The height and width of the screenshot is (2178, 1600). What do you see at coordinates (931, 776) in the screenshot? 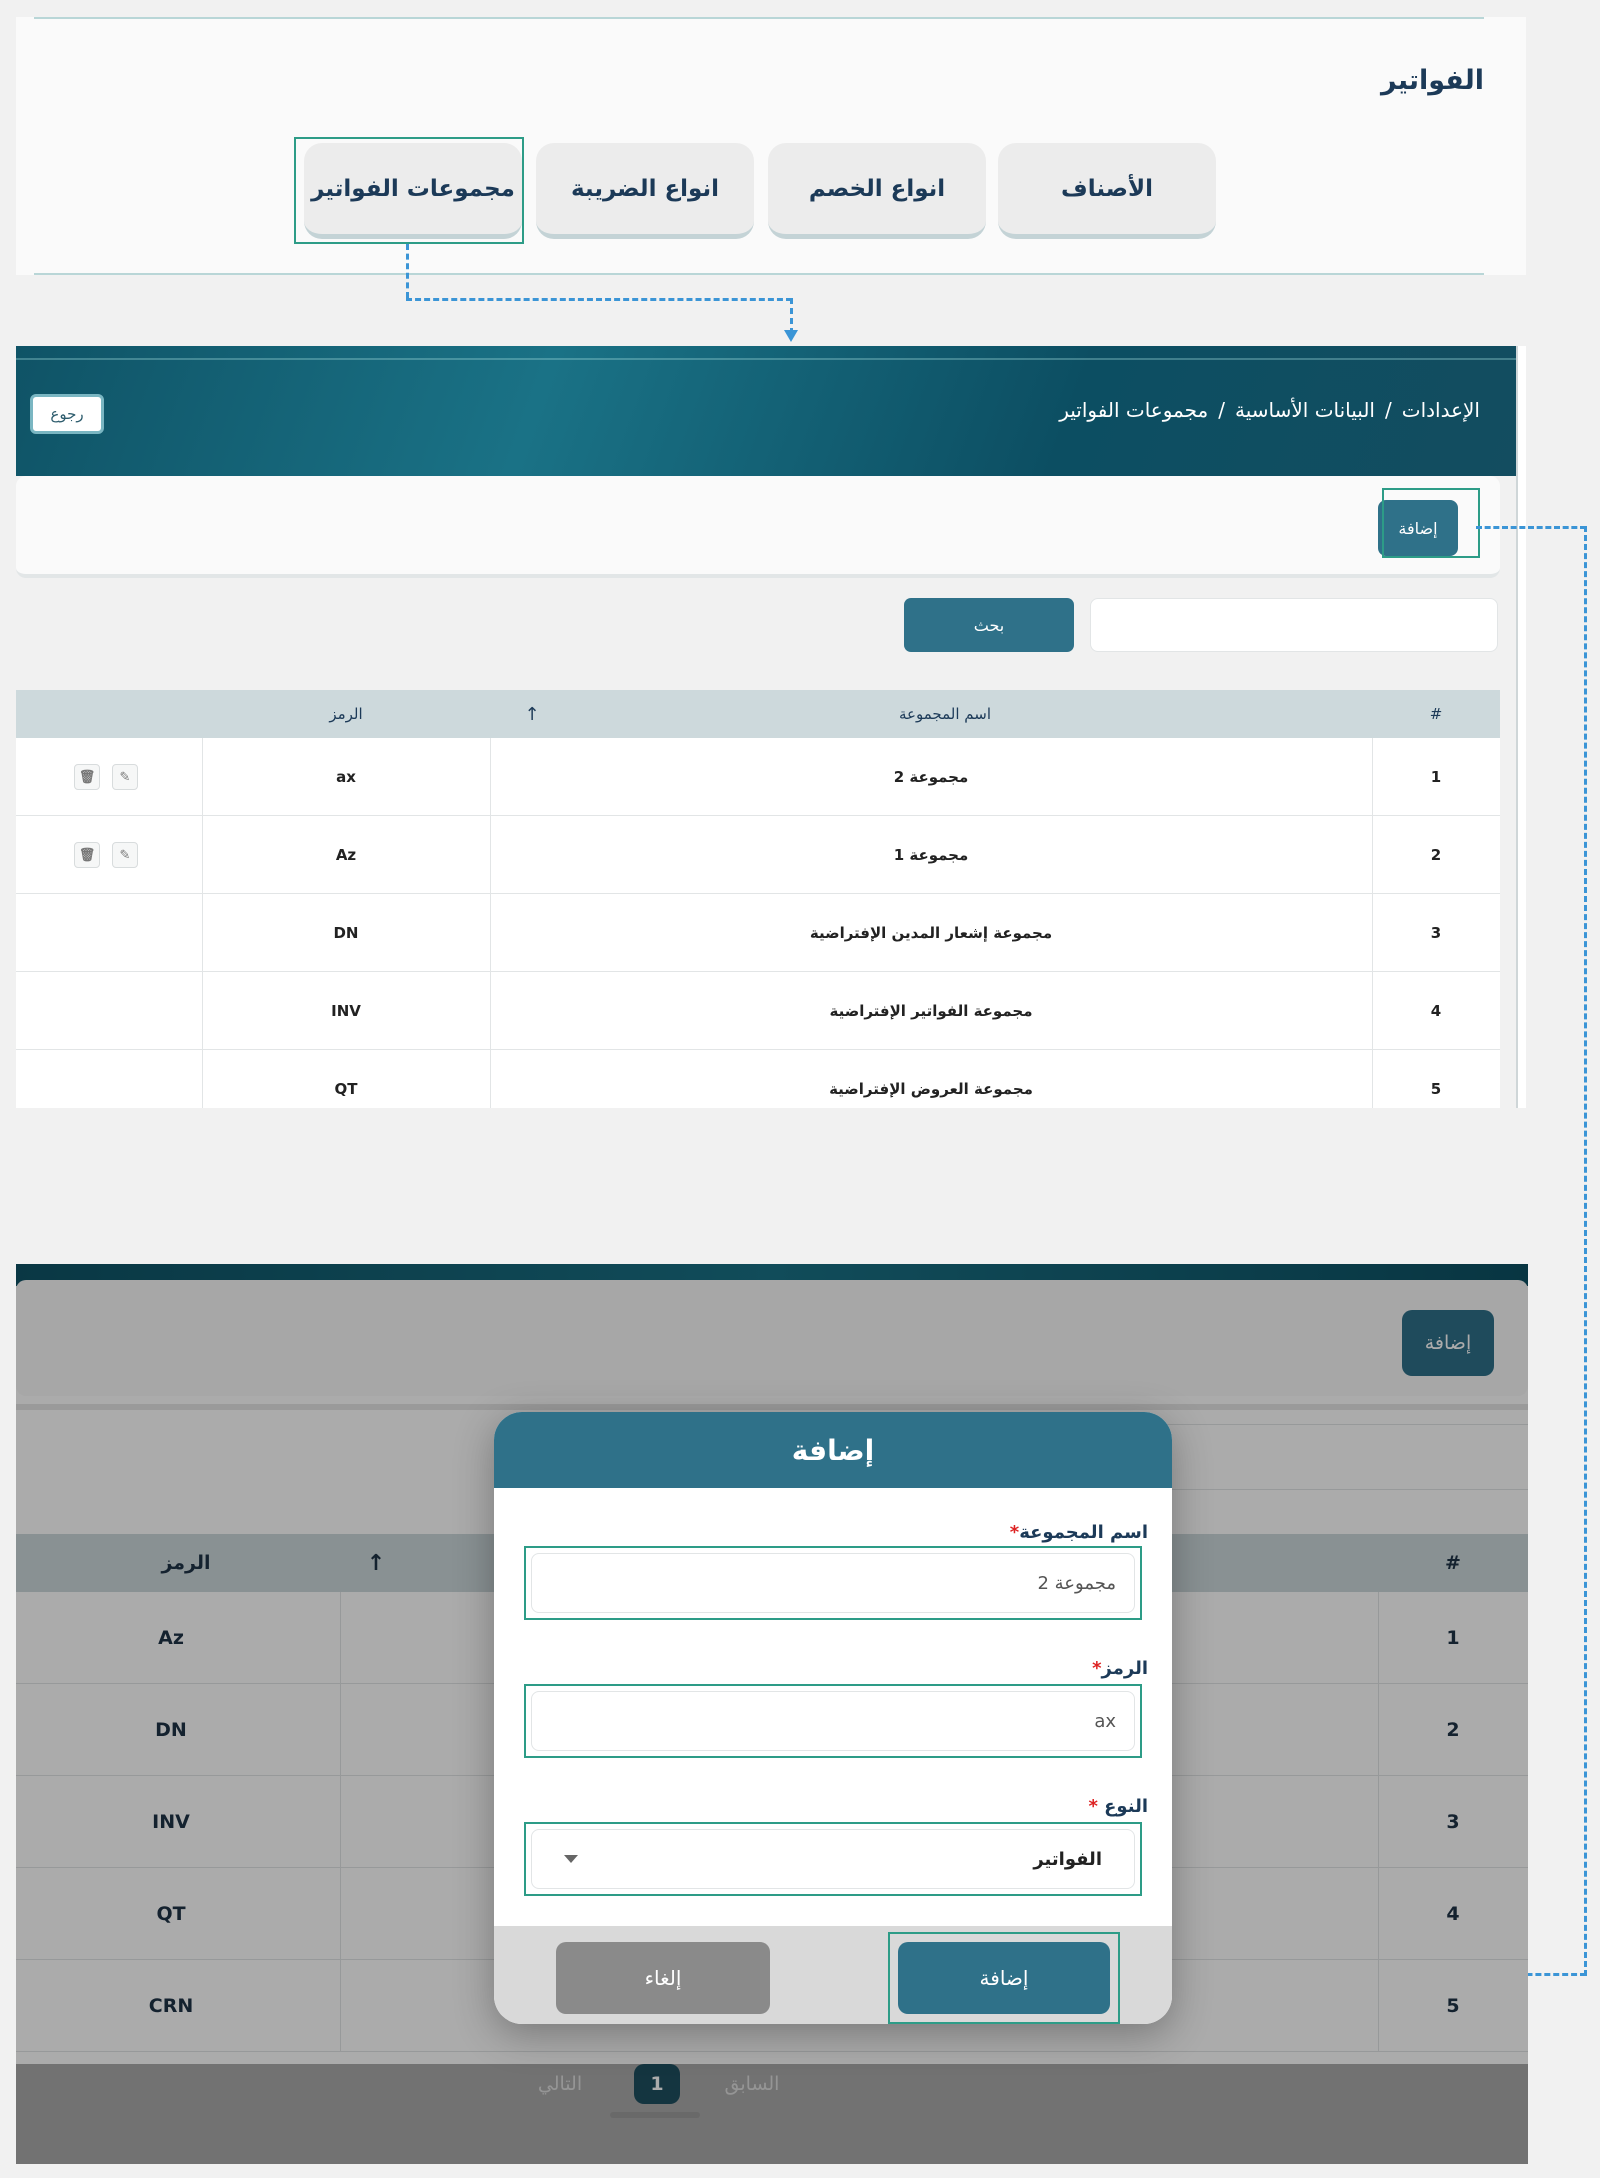
I see `row-group-name: مجموعة 2` at bounding box center [931, 776].